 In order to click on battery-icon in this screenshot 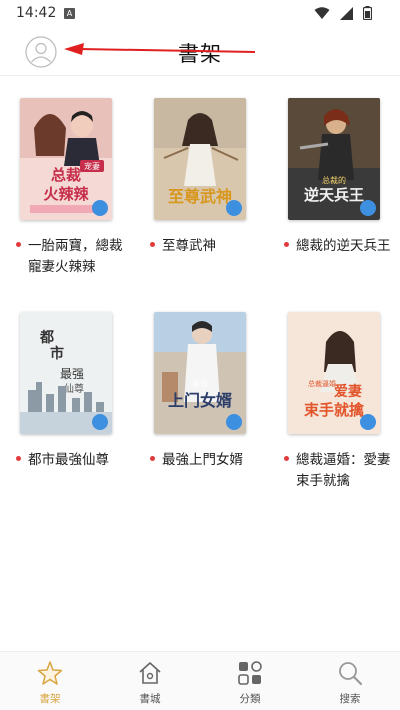, I will do `click(367, 13)`.